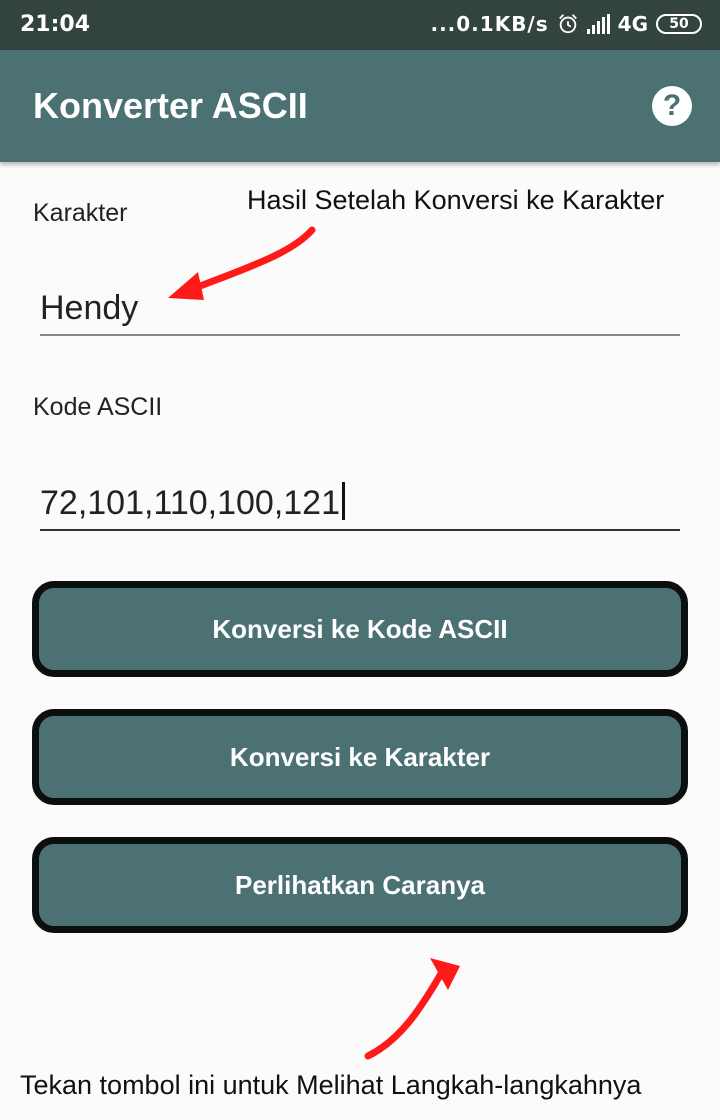 This screenshot has width=720, height=1120. What do you see at coordinates (360, 629) in the screenshot?
I see `convert-to-ascii-button: Konversi ke Kode ASCII` at bounding box center [360, 629].